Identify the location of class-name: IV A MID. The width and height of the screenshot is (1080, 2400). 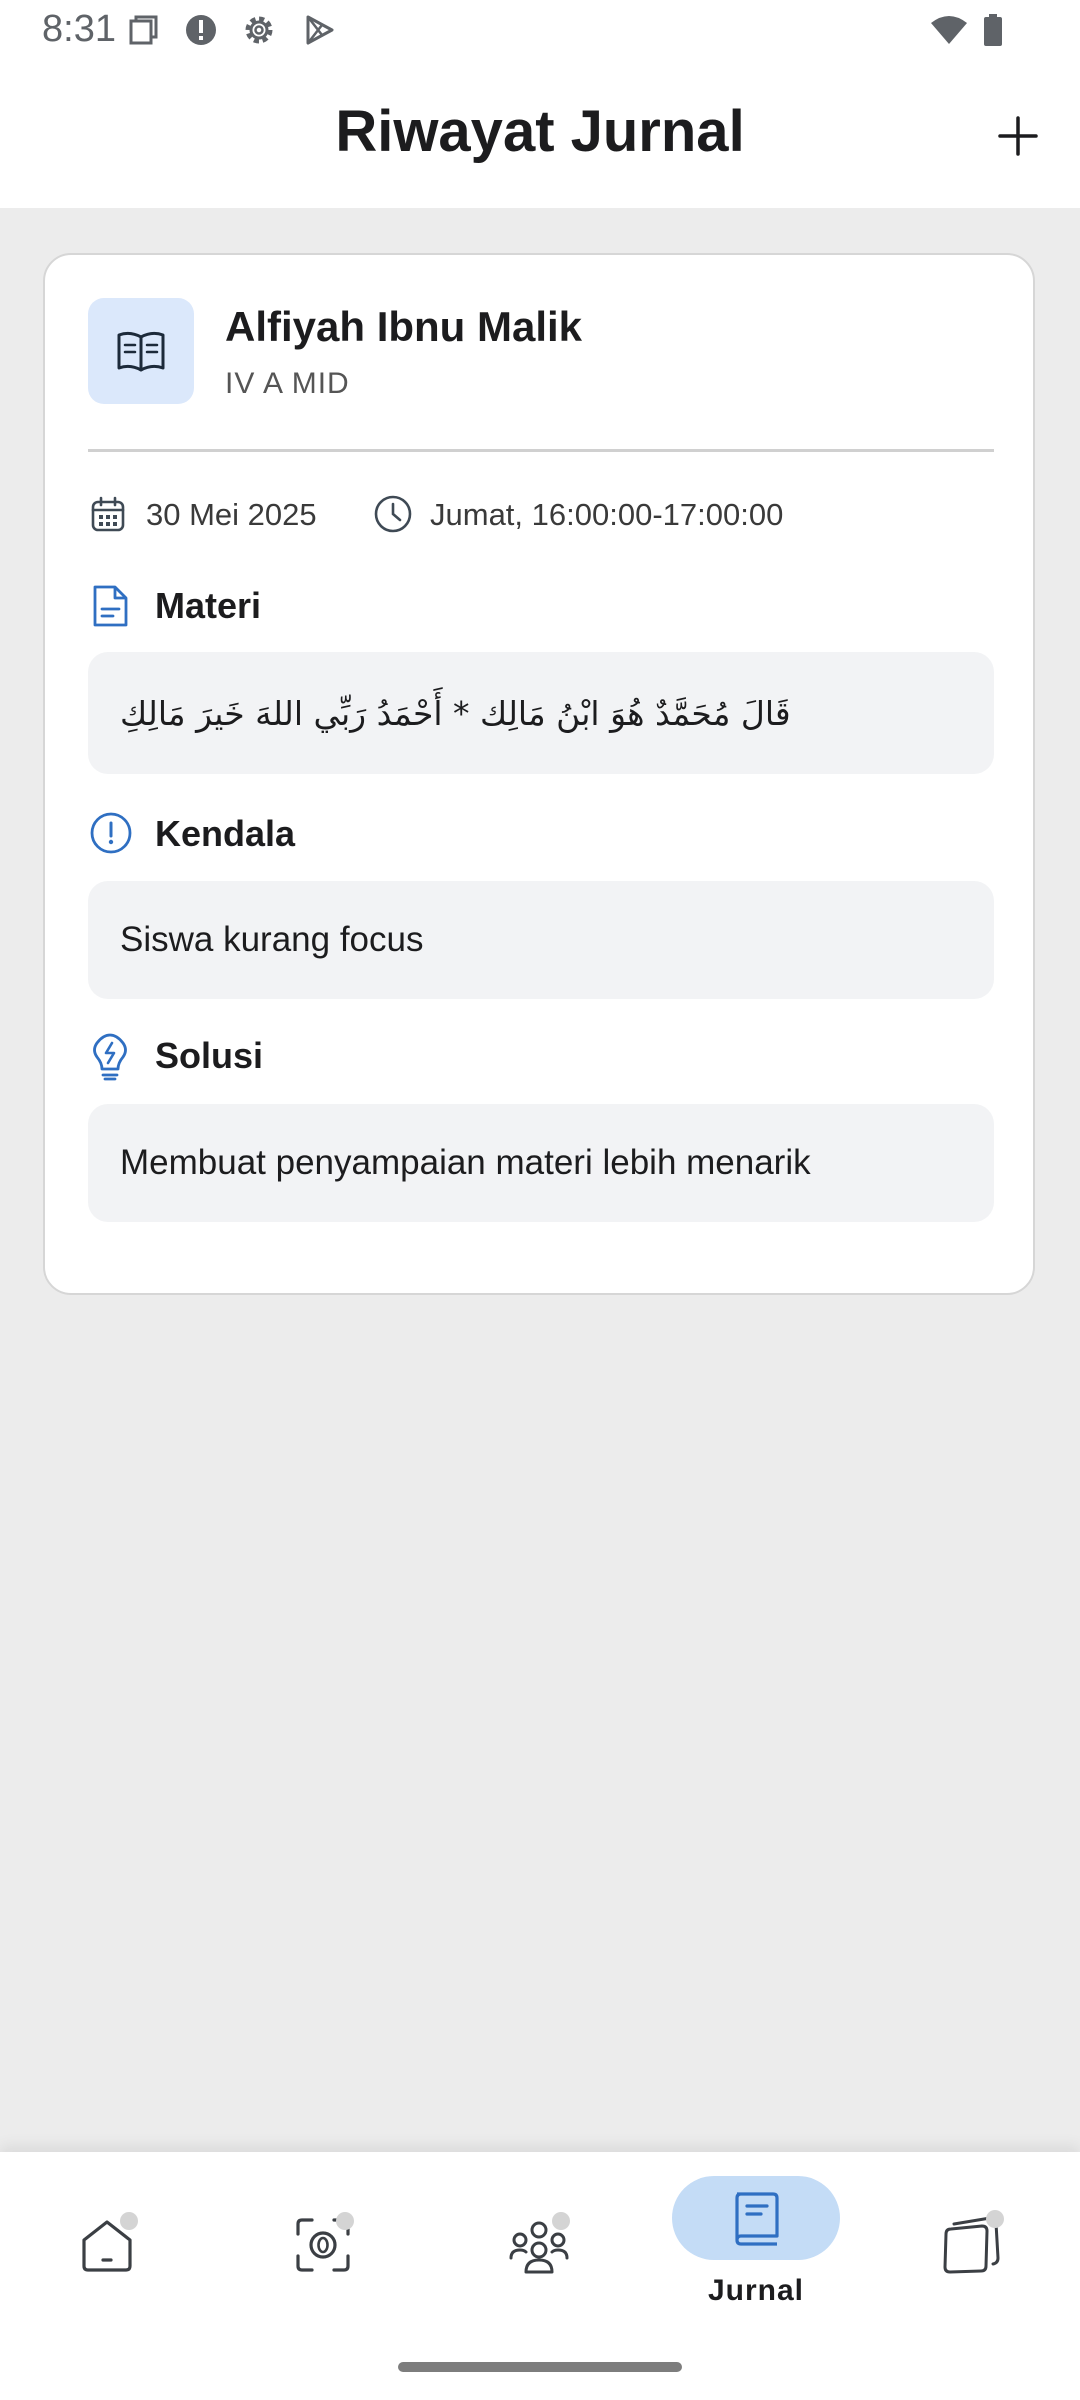
(287, 383).